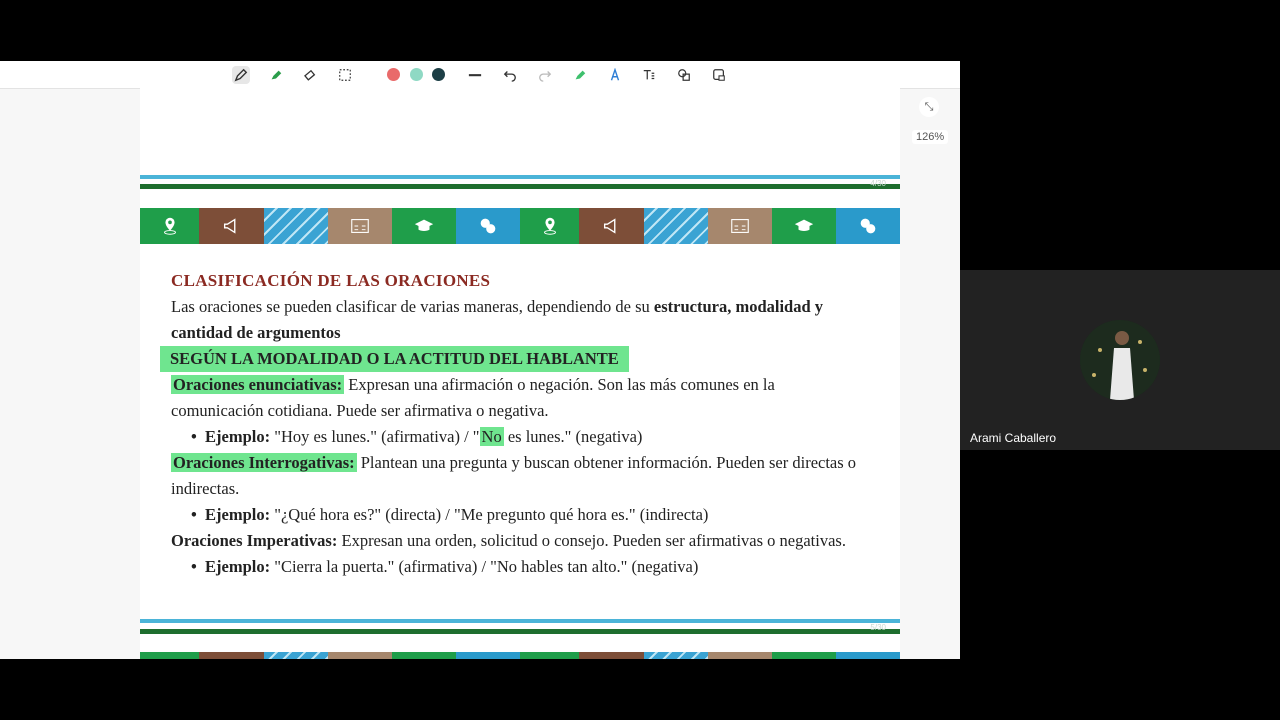  I want to click on section-heading: CLASIFICACIÓN DE LAS ORACIONES, so click(331, 280).